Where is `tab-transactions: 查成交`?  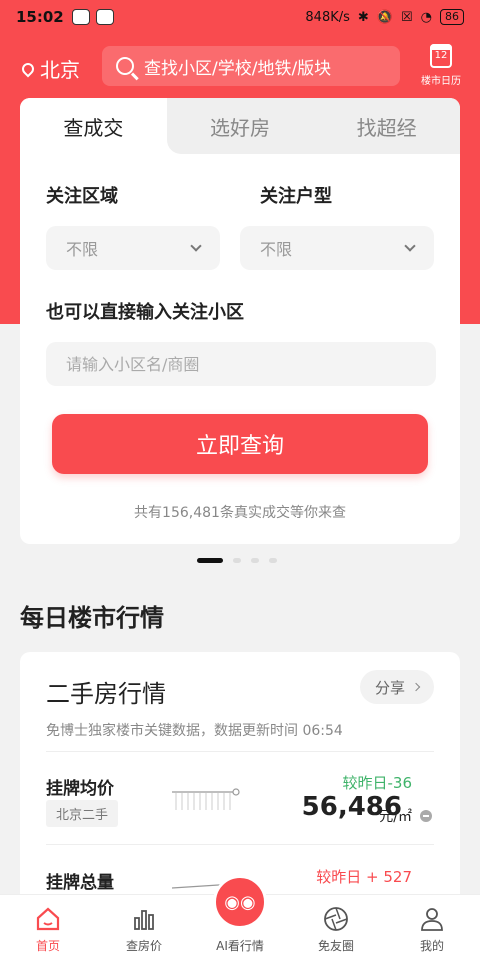
tab-transactions: 查成交 is located at coordinates (93, 126).